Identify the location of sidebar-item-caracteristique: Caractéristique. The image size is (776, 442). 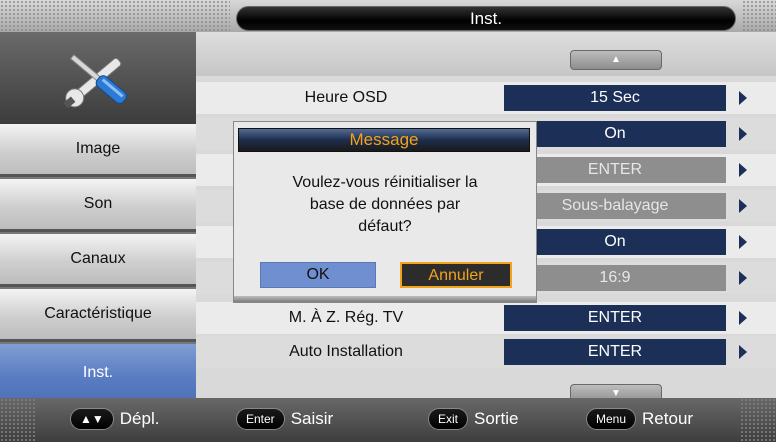
(98, 315).